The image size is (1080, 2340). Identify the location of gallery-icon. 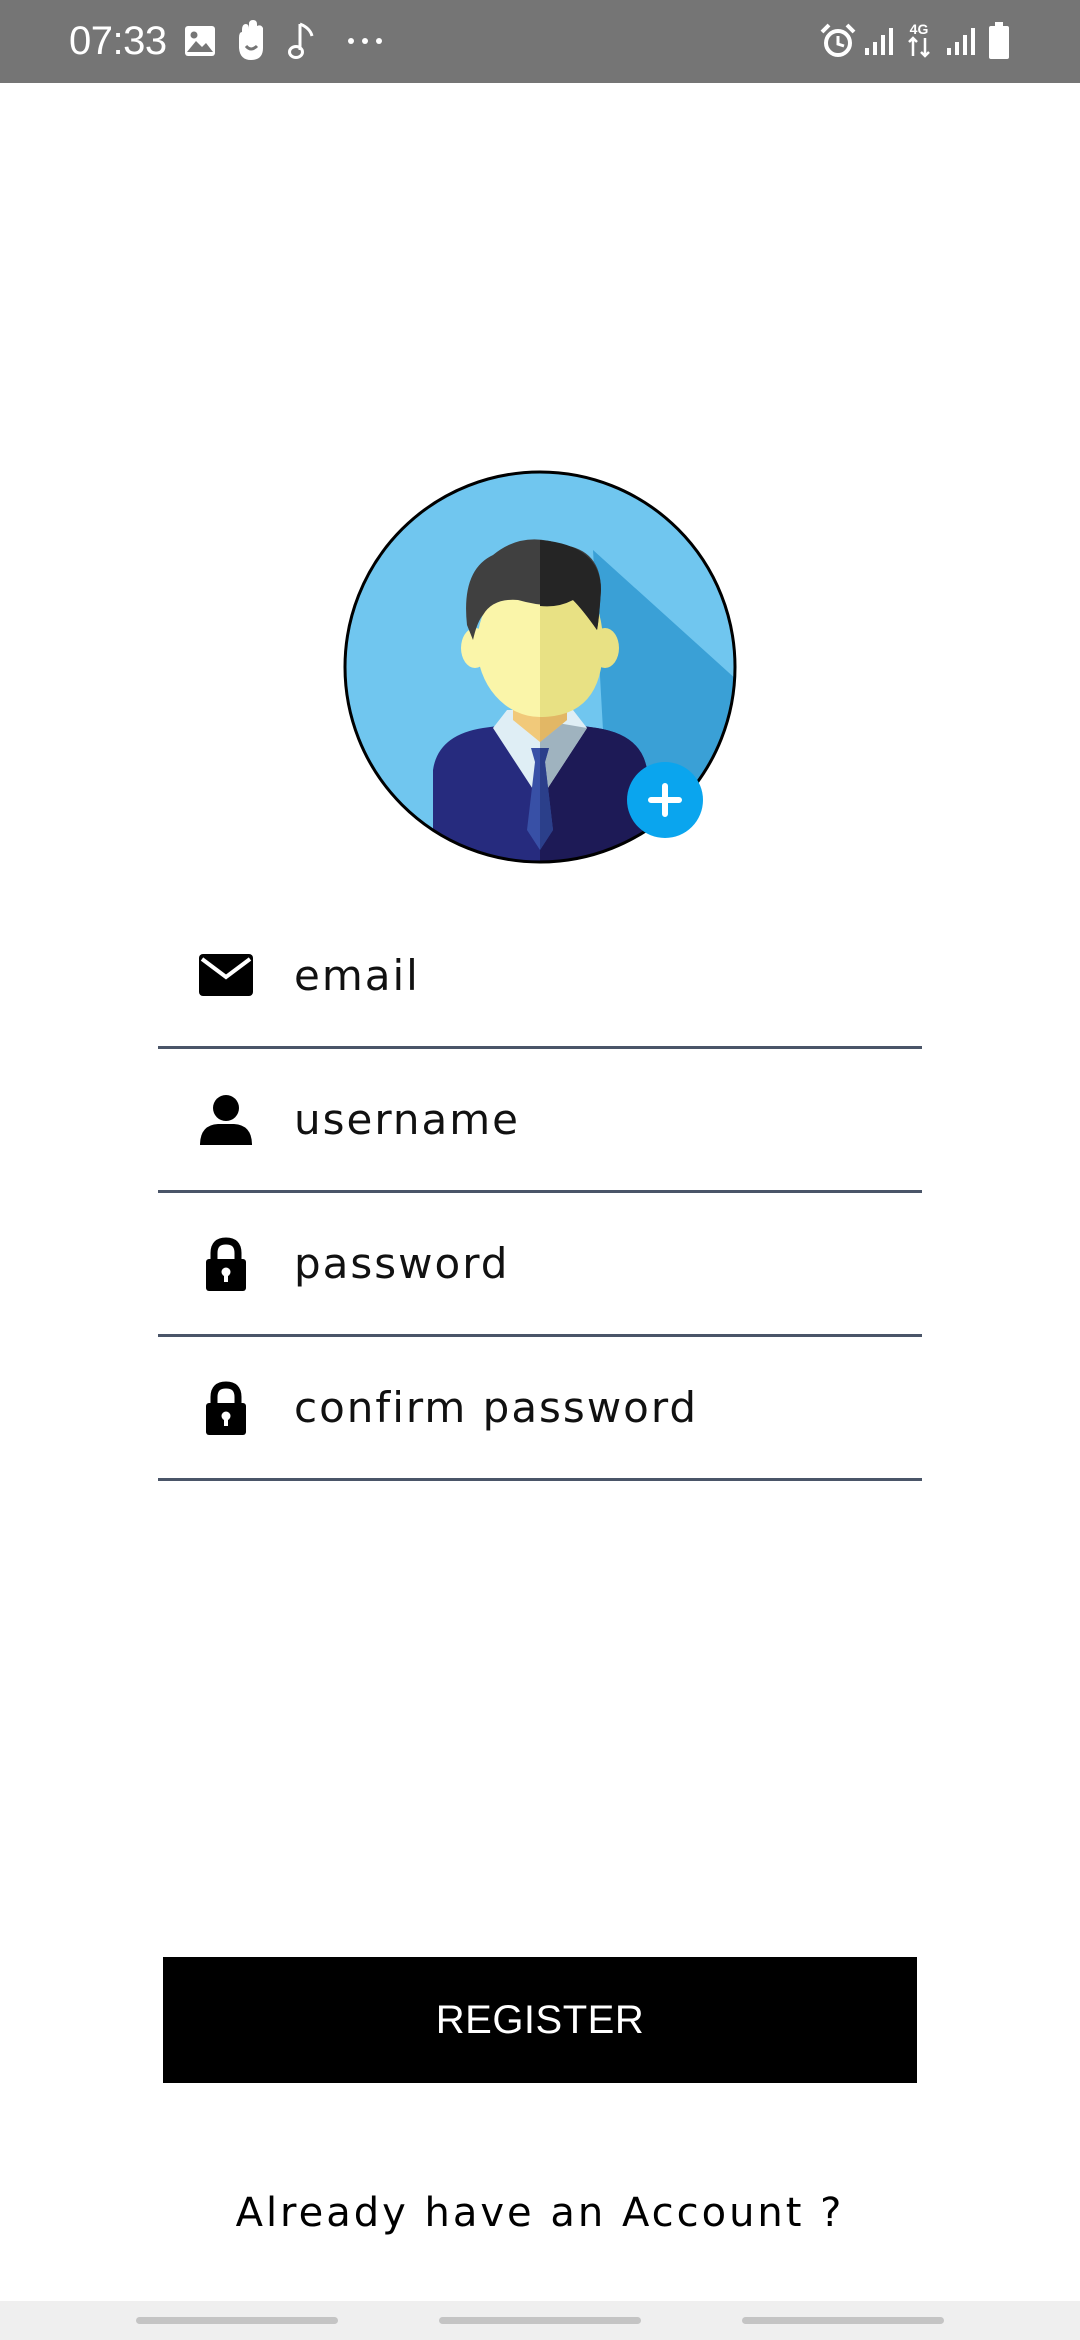
(200, 41).